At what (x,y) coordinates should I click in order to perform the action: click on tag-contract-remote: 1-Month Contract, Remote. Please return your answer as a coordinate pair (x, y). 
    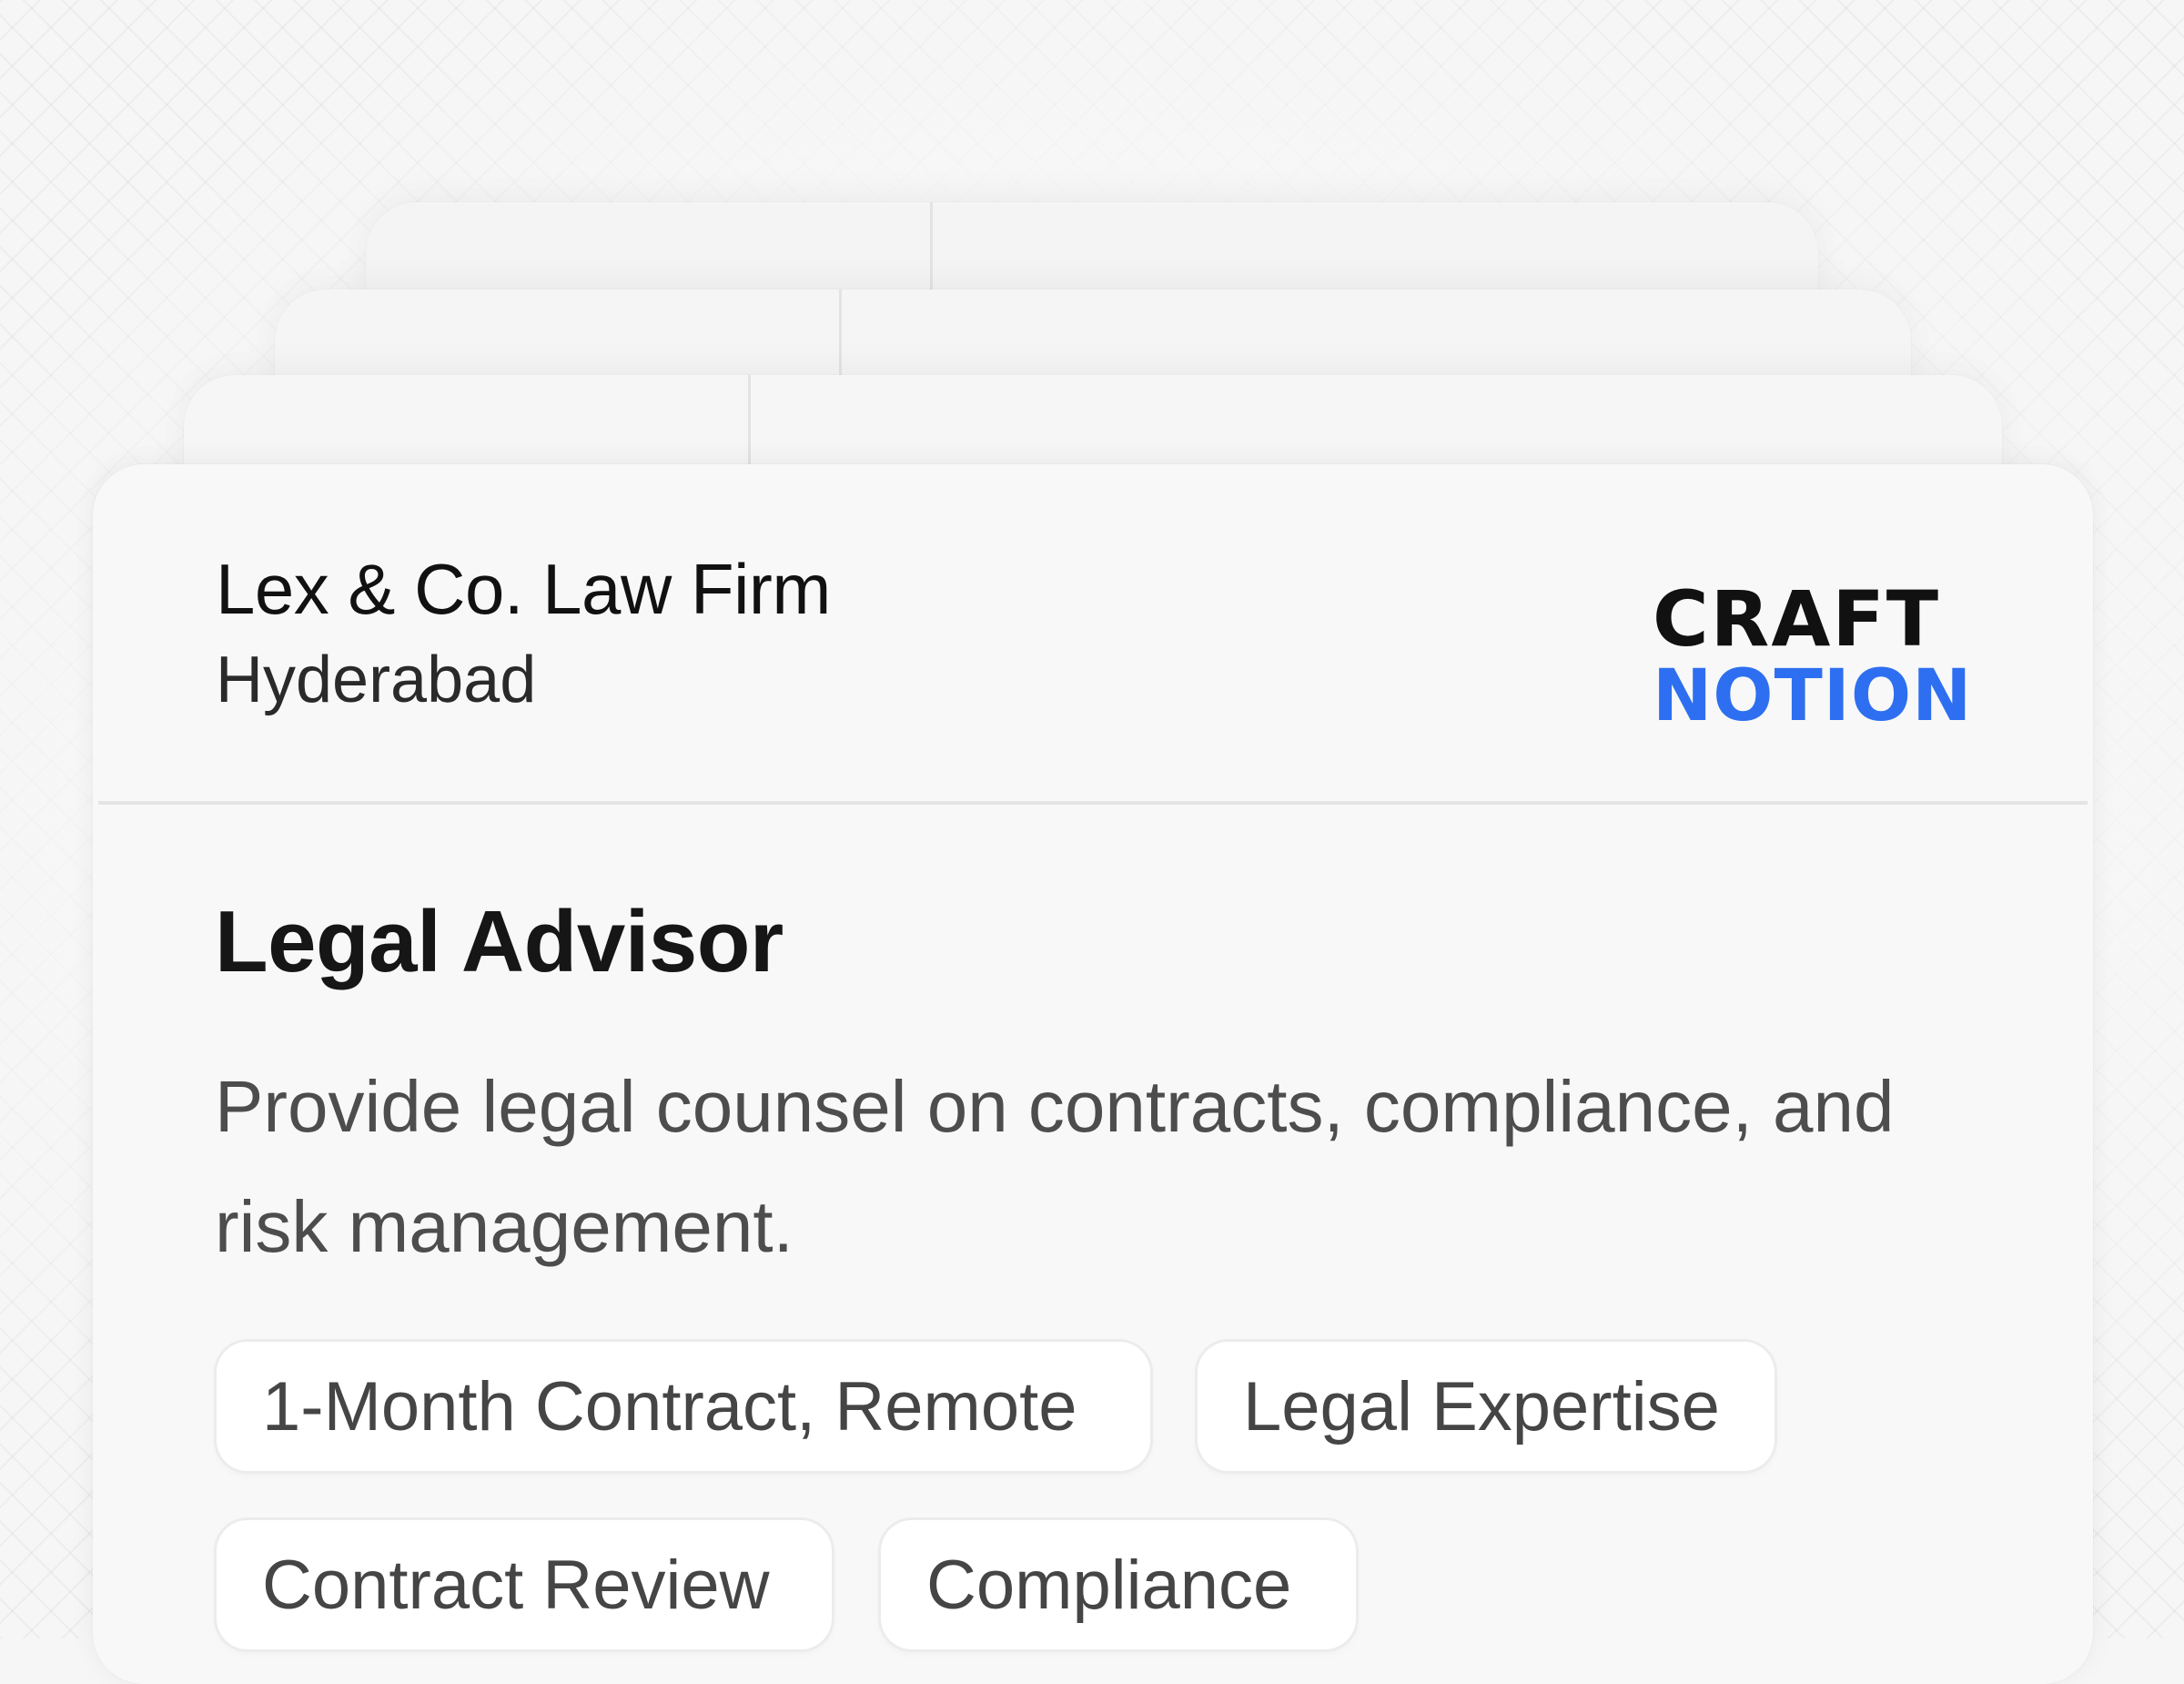
    Looking at the image, I should click on (684, 1406).